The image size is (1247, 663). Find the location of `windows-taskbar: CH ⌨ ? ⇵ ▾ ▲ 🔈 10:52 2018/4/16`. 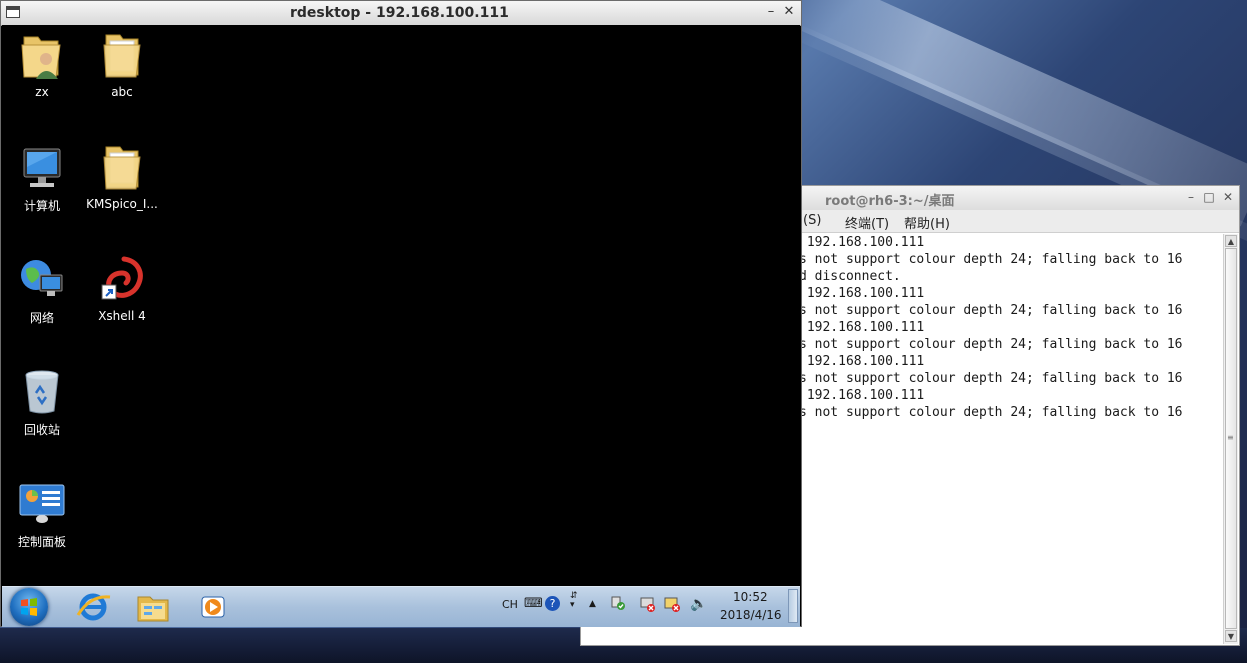

windows-taskbar: CH ⌨ ? ⇵ ▾ ▲ 🔈 10:52 2018/4/16 is located at coordinates (401, 606).